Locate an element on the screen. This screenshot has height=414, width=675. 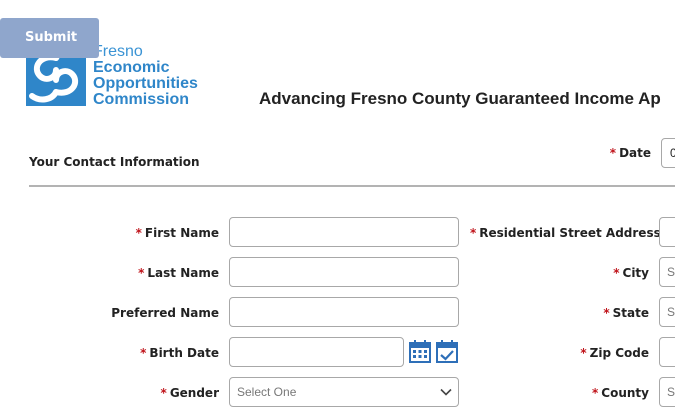
last-name-label: * Last Name is located at coordinates (178, 273).